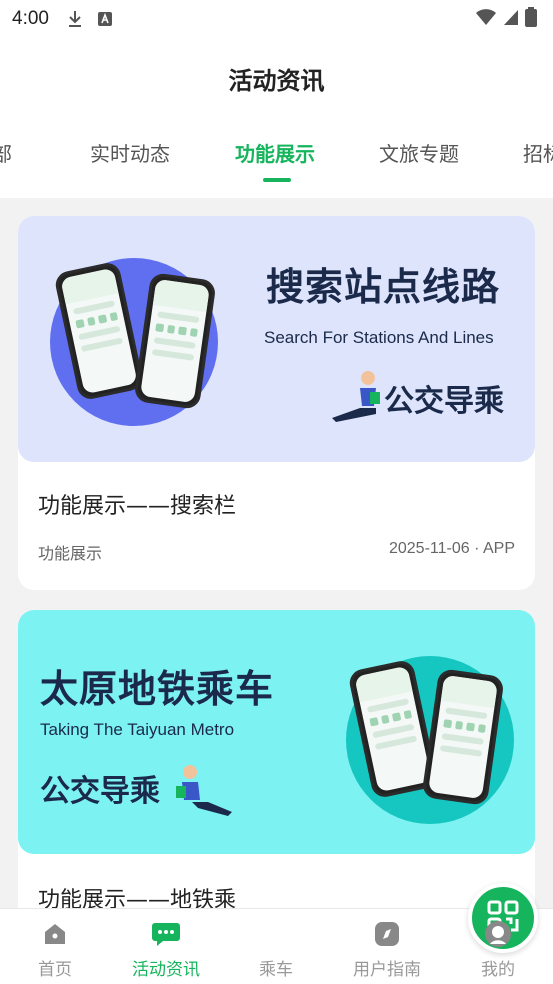  What do you see at coordinates (511, 19) in the screenshot?
I see `signal-icon` at bounding box center [511, 19].